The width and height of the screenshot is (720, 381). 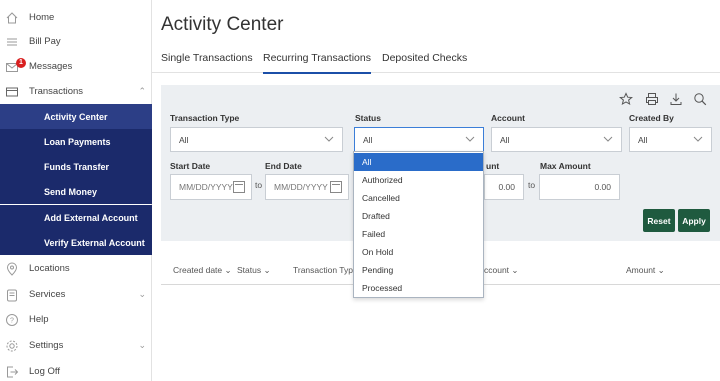 I want to click on chevron-down-icon: ⌄, so click(x=142, y=345).